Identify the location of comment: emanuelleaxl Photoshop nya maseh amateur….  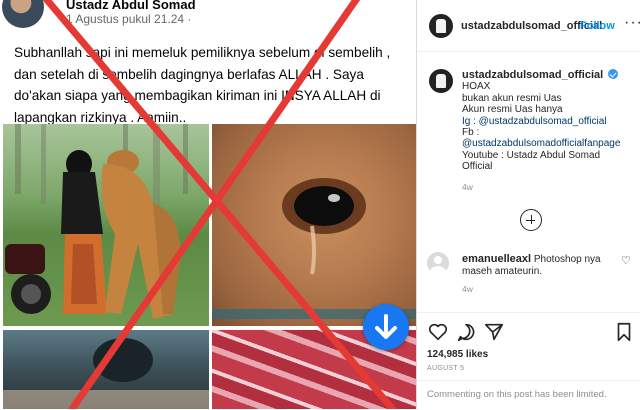
(542, 265).